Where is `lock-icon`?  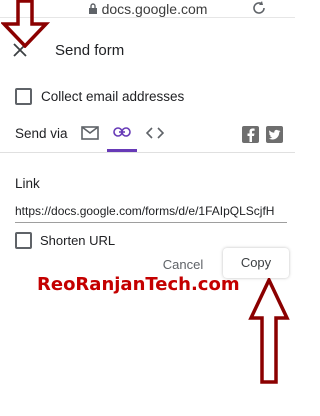
lock-icon is located at coordinates (93, 8).